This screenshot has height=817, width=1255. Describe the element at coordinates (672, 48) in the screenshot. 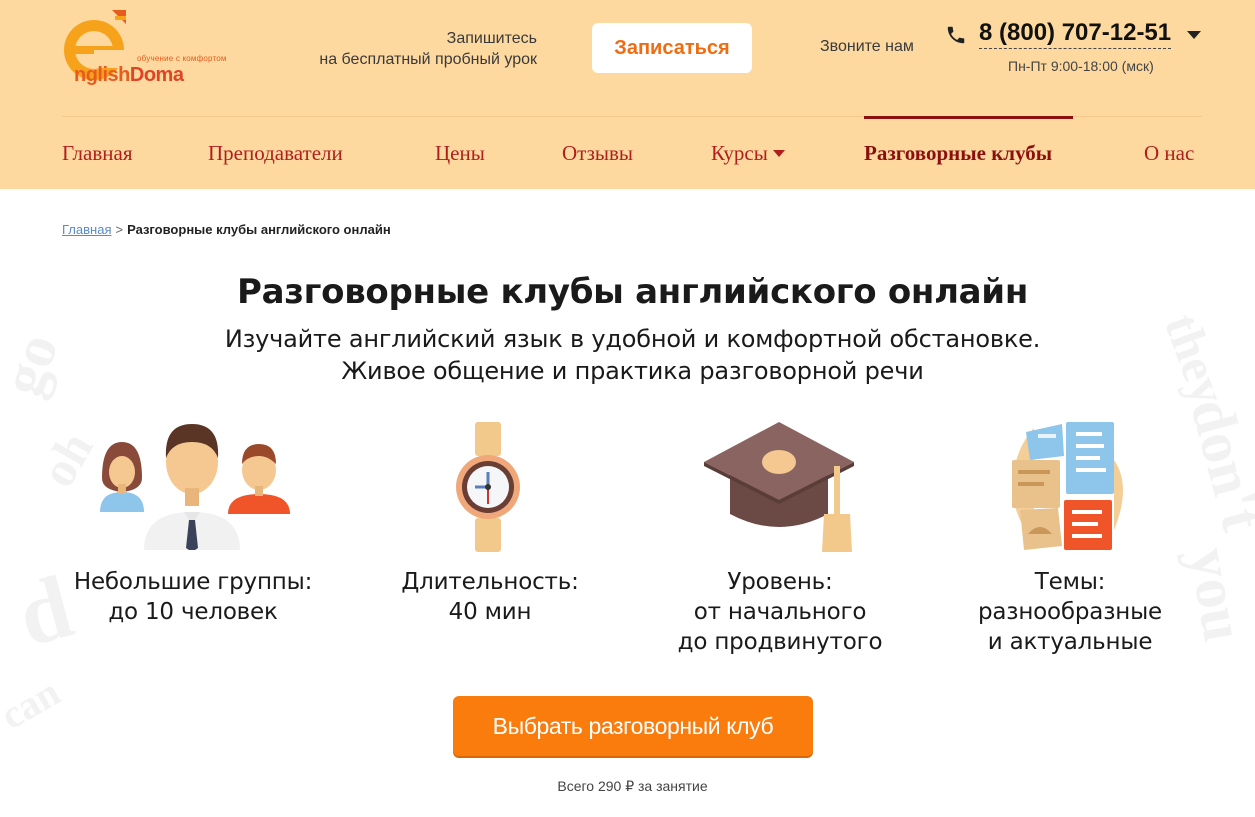

I see `signup-button: Записаться` at that location.